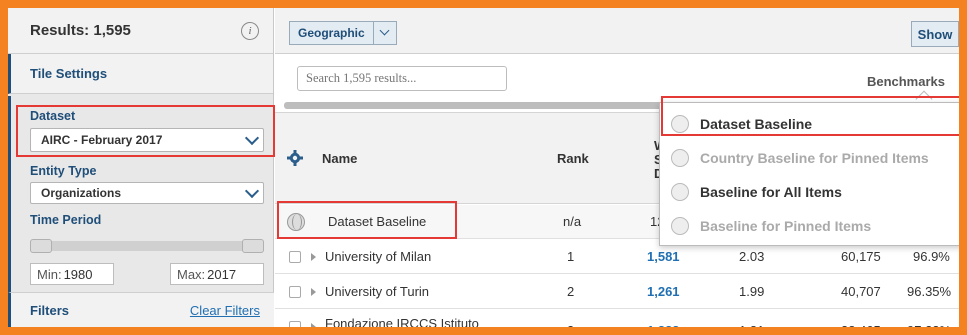 This screenshot has height=335, width=967. Describe the element at coordinates (814, 158) in the screenshot. I see `menu-item-label: Country Baseline for Pinned Items` at that location.